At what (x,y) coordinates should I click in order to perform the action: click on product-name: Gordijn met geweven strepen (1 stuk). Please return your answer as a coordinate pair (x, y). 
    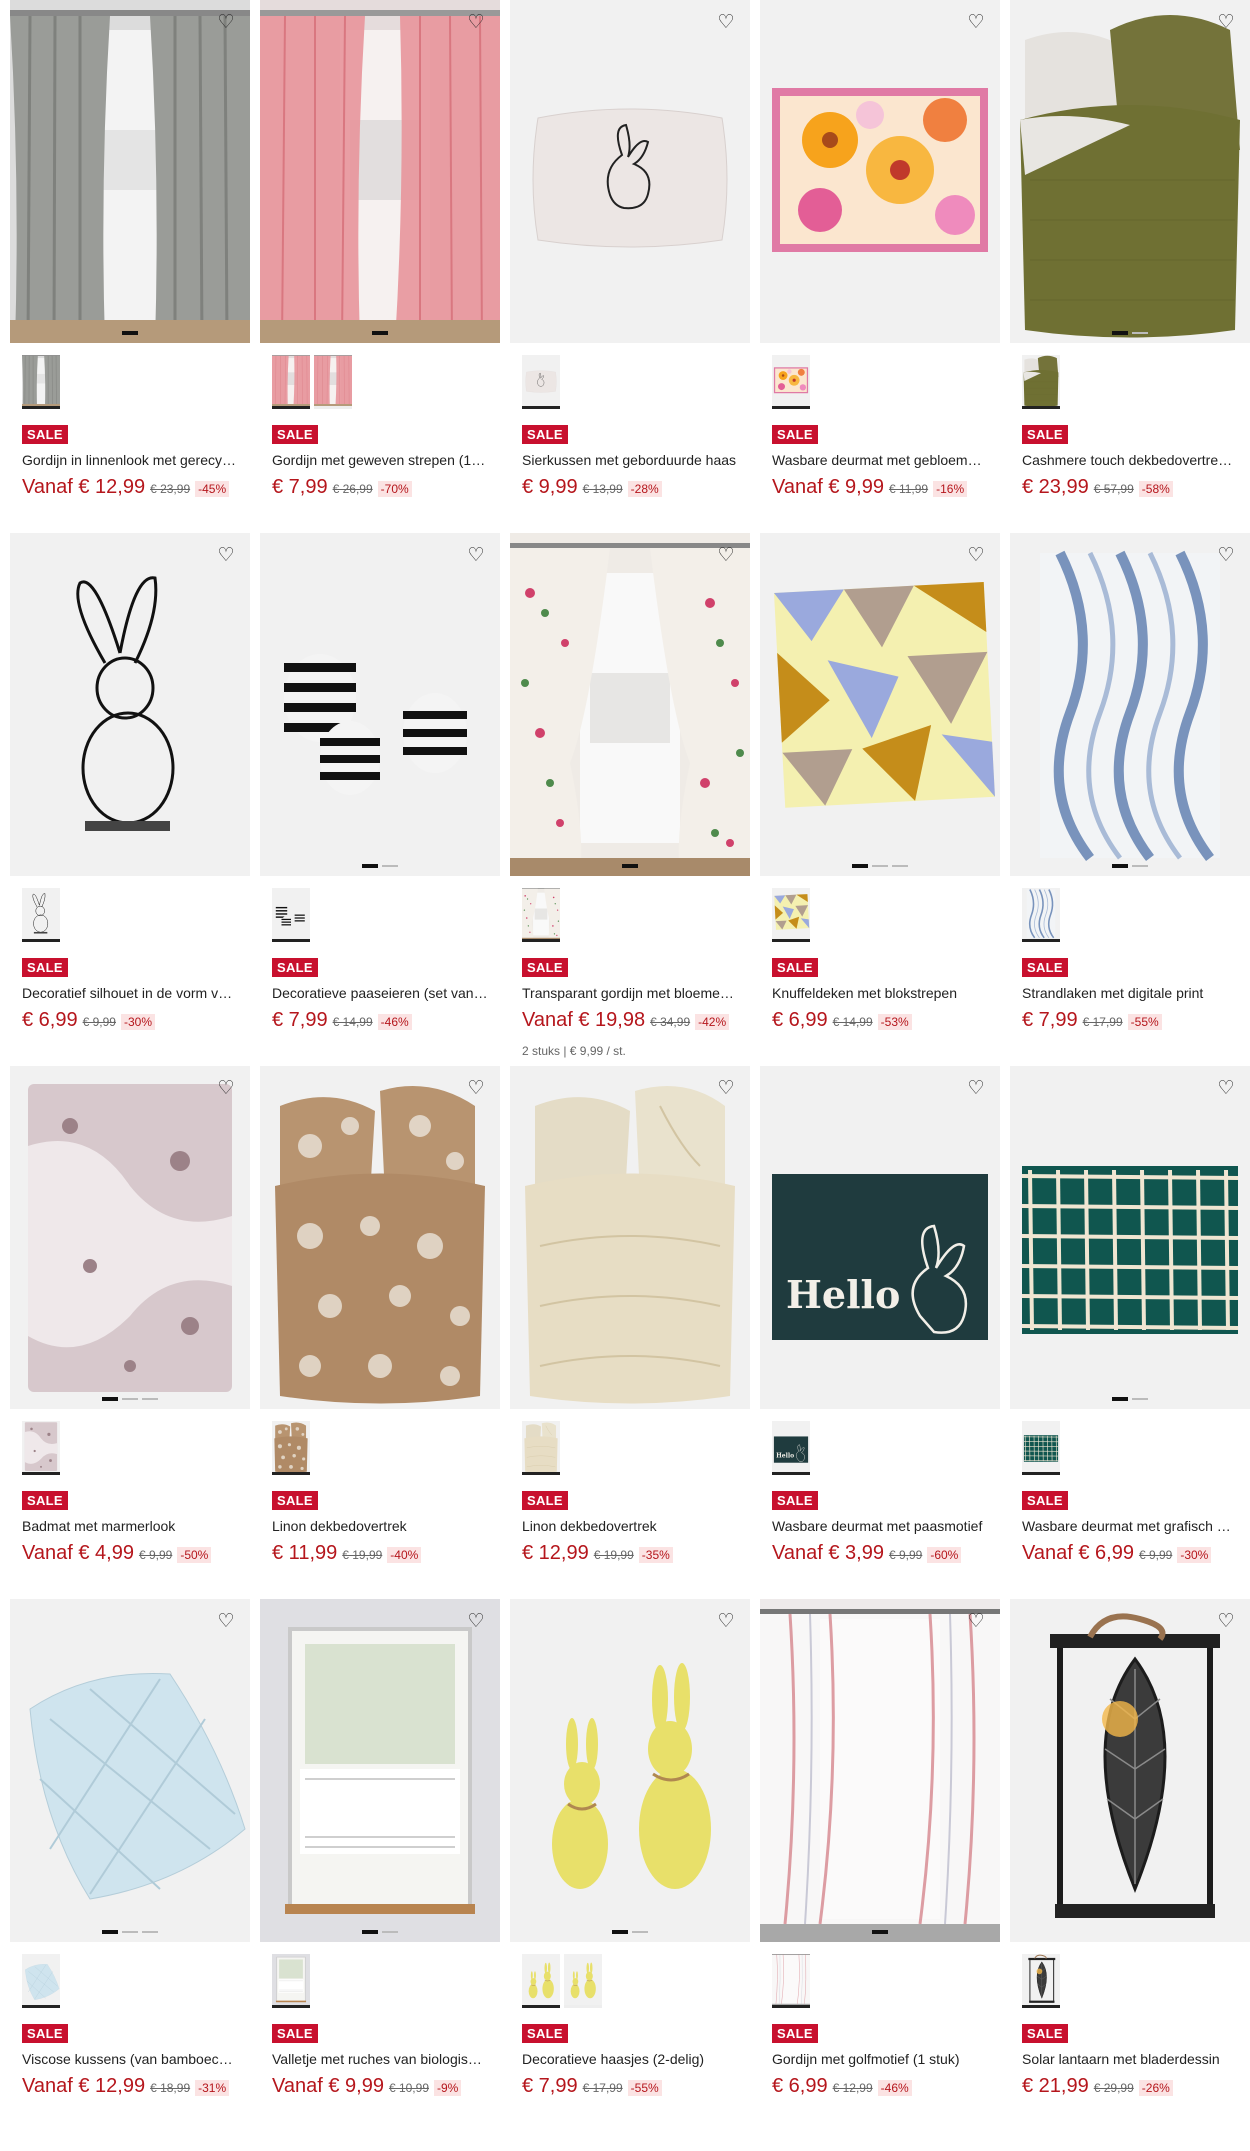
    Looking at the image, I should click on (380, 460).